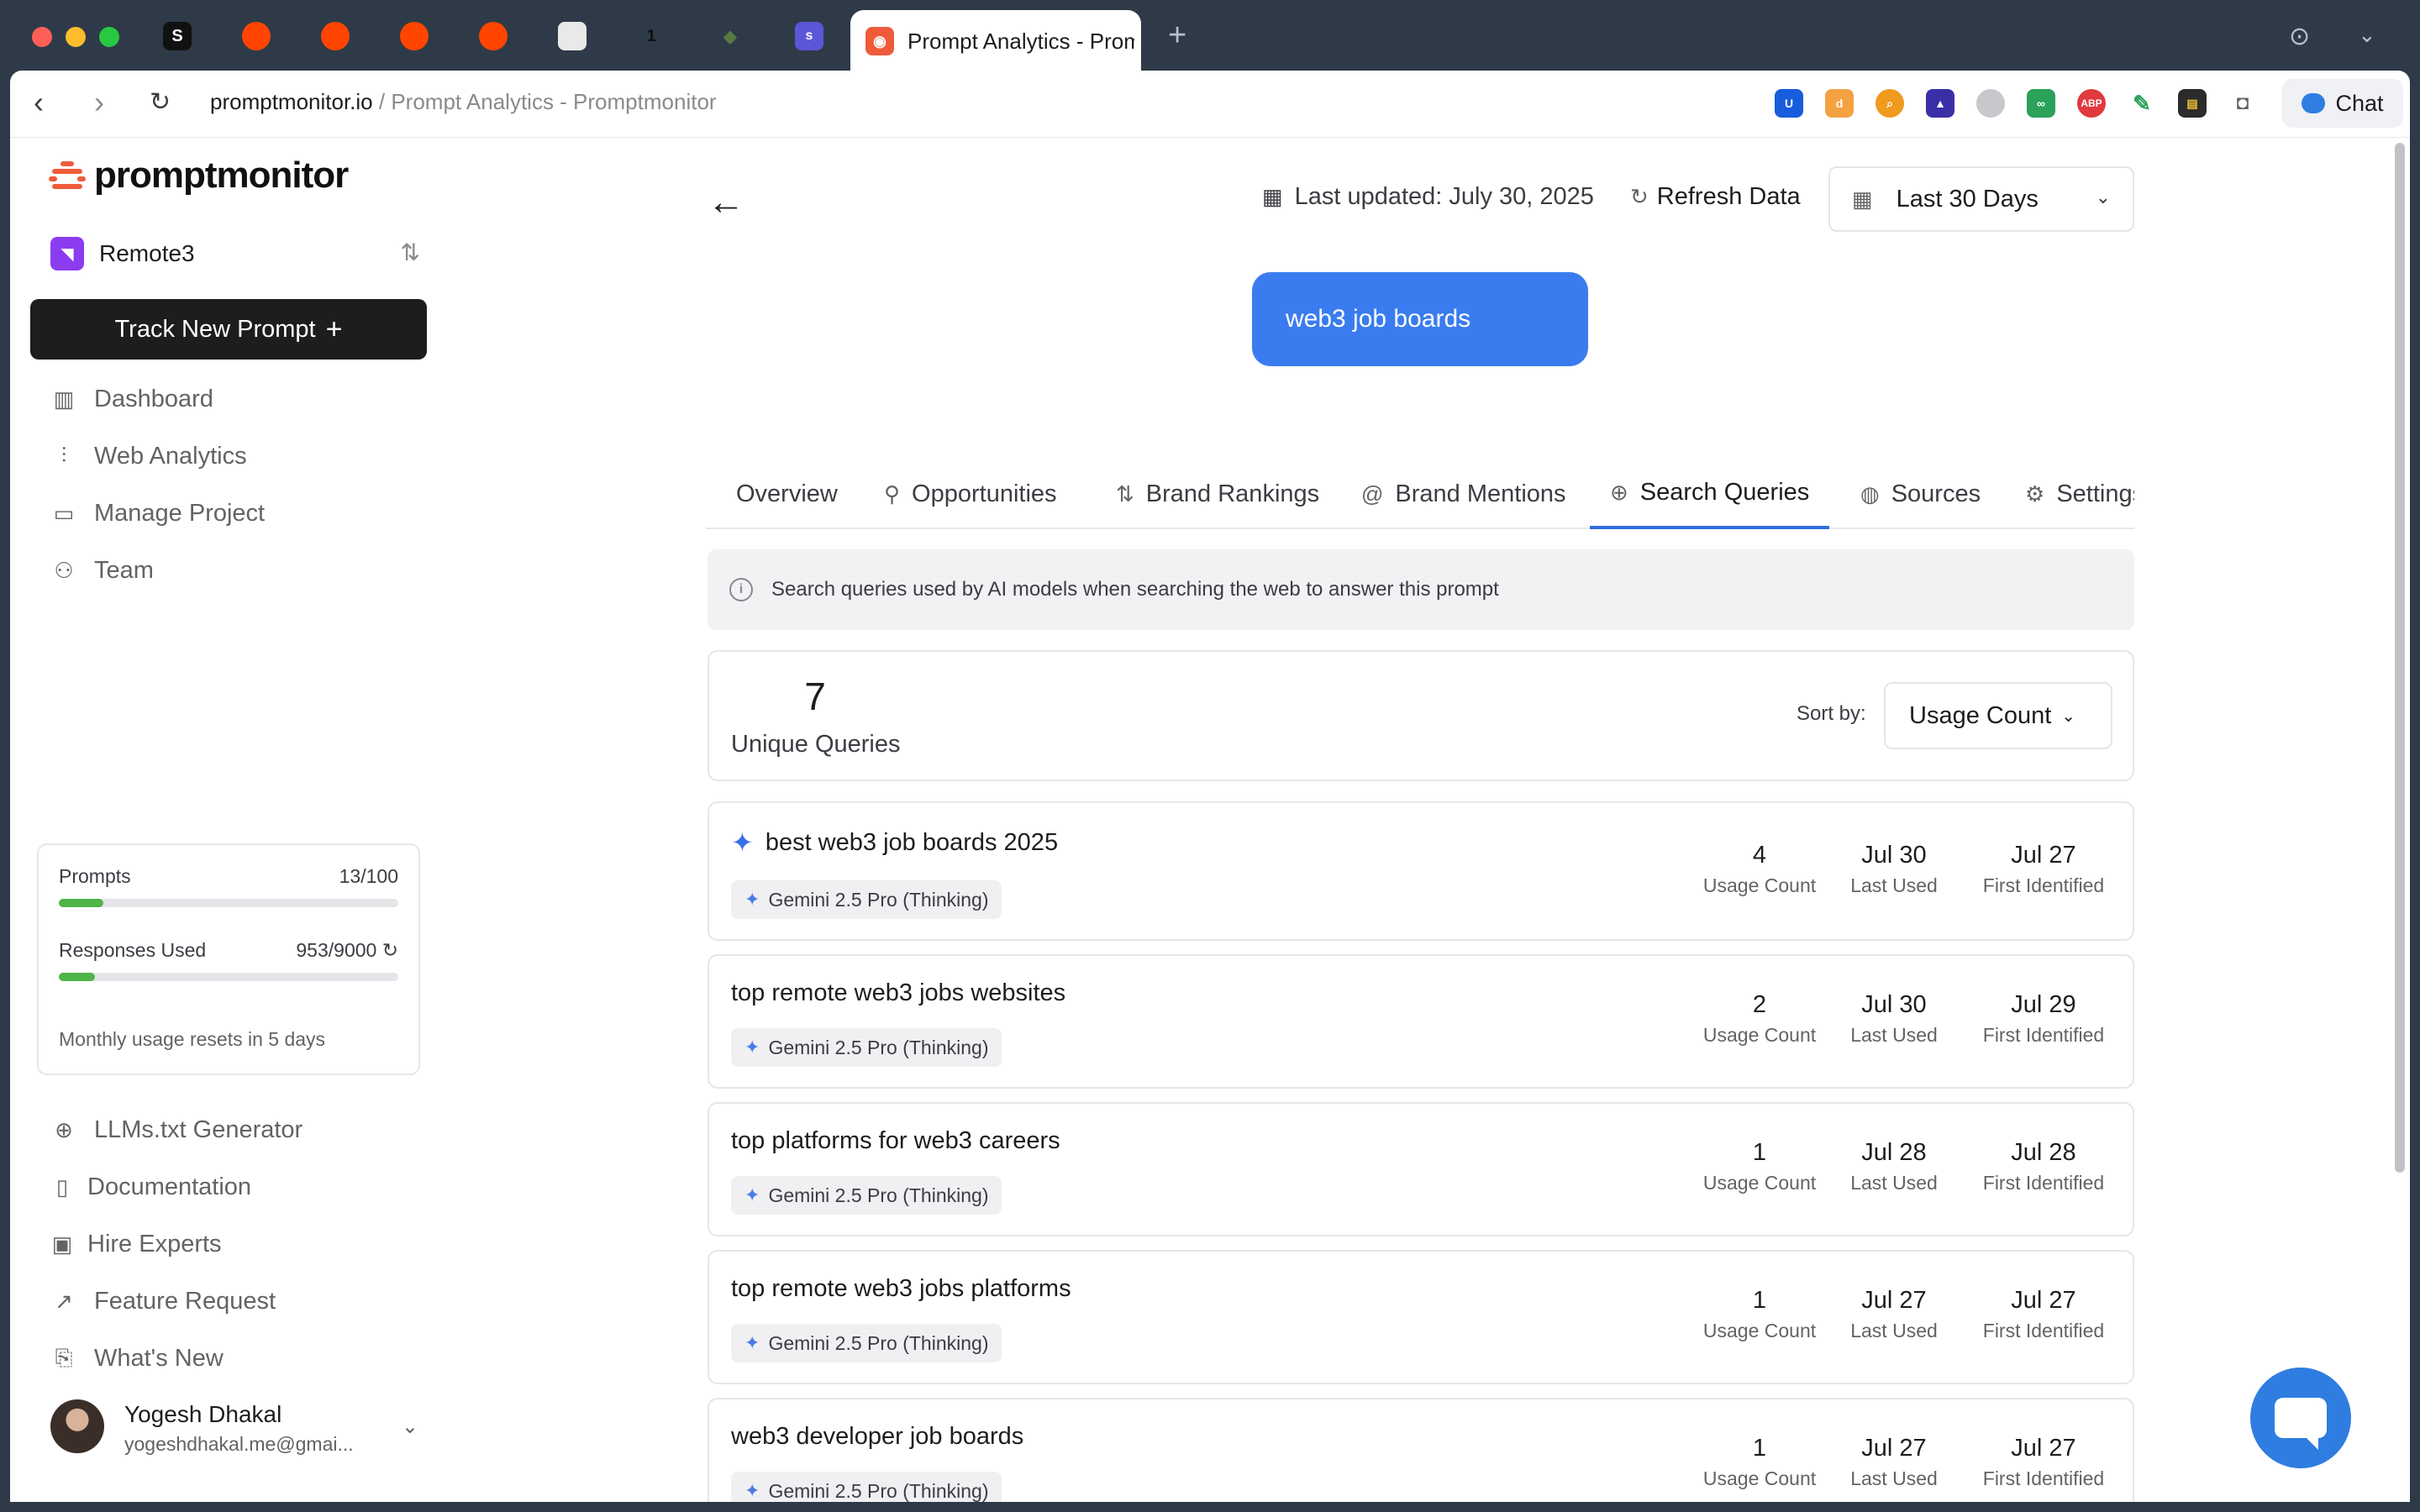 Image resolution: width=2420 pixels, height=1512 pixels. What do you see at coordinates (2142, 103) in the screenshot?
I see `color-picker-extension-icon: ✎` at bounding box center [2142, 103].